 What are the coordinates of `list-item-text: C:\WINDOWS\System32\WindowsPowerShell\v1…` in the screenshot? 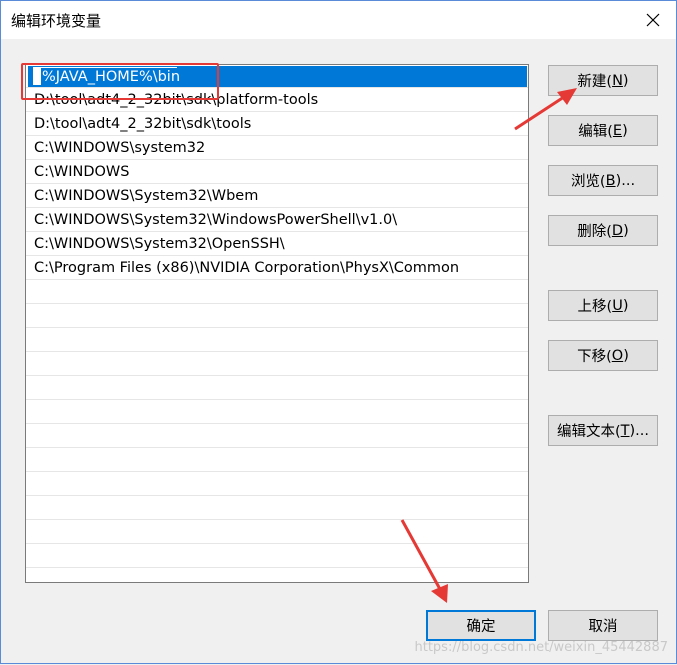 It's located at (216, 220).